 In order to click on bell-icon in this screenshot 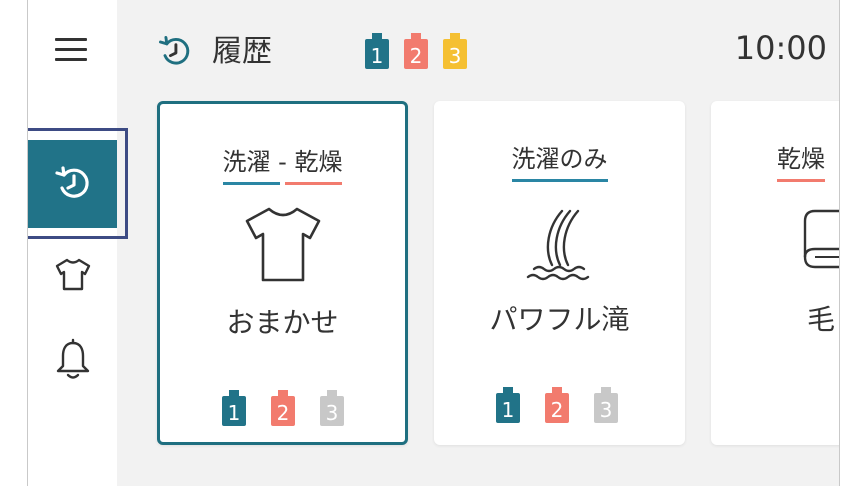, I will do `click(72, 358)`.